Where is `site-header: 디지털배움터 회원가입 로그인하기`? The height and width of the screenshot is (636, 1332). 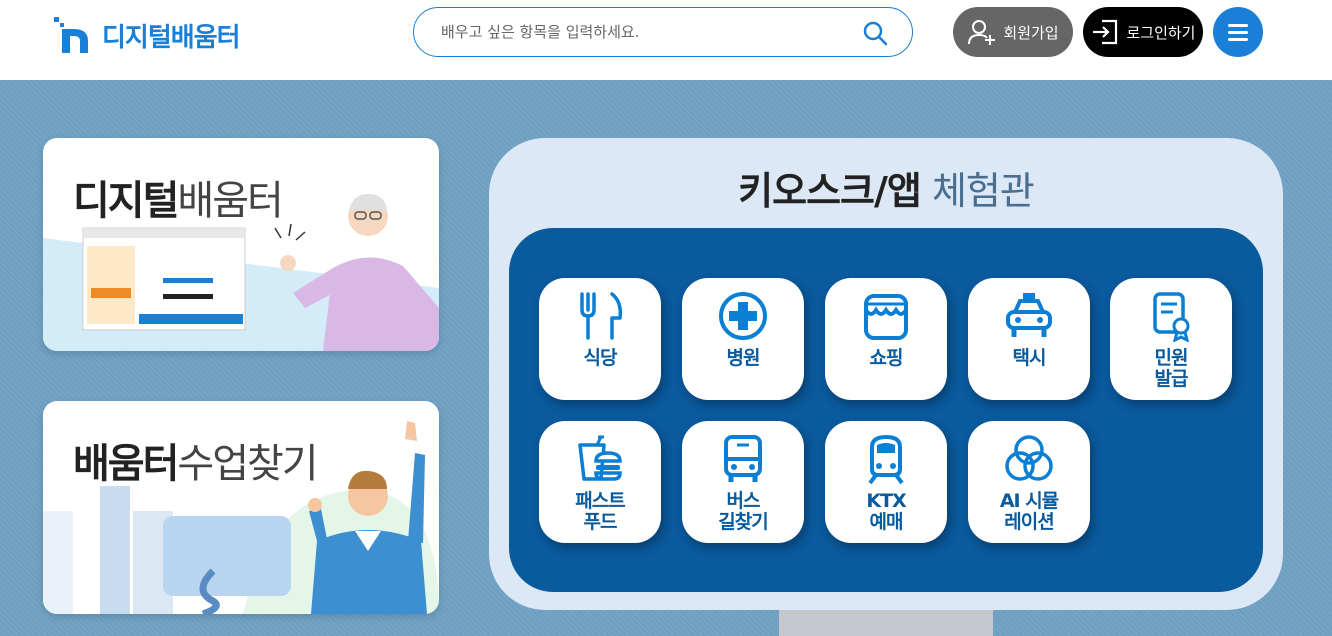
site-header: 디지털배움터 회원가입 로그인하기 is located at coordinates (666, 40).